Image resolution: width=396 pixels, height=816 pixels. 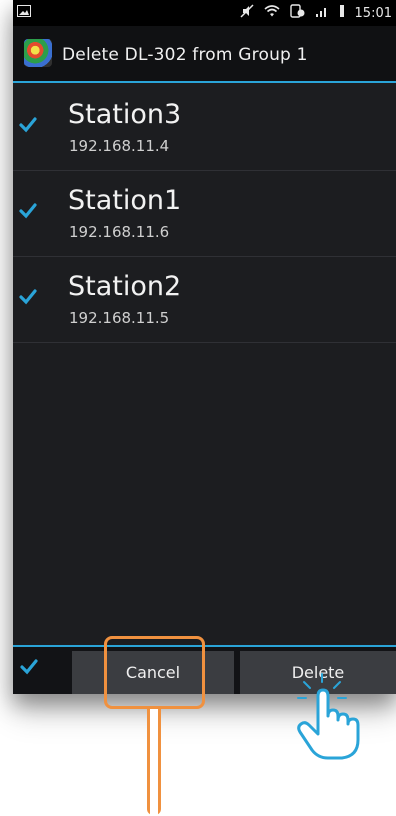 What do you see at coordinates (125, 200) in the screenshot?
I see `station-name: Station1` at bounding box center [125, 200].